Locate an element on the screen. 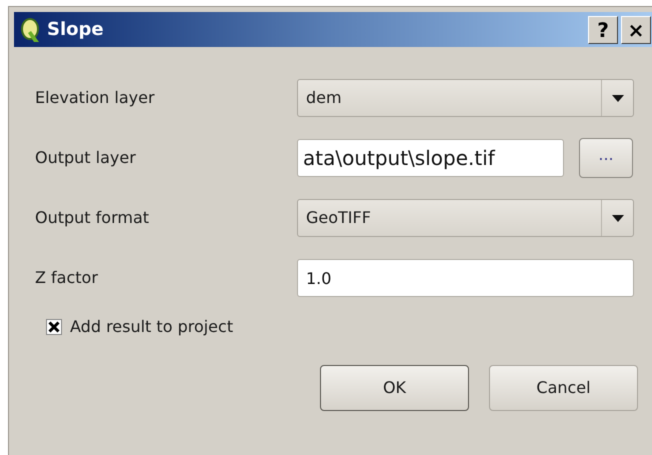  app-logo-icon is located at coordinates (30, 29).